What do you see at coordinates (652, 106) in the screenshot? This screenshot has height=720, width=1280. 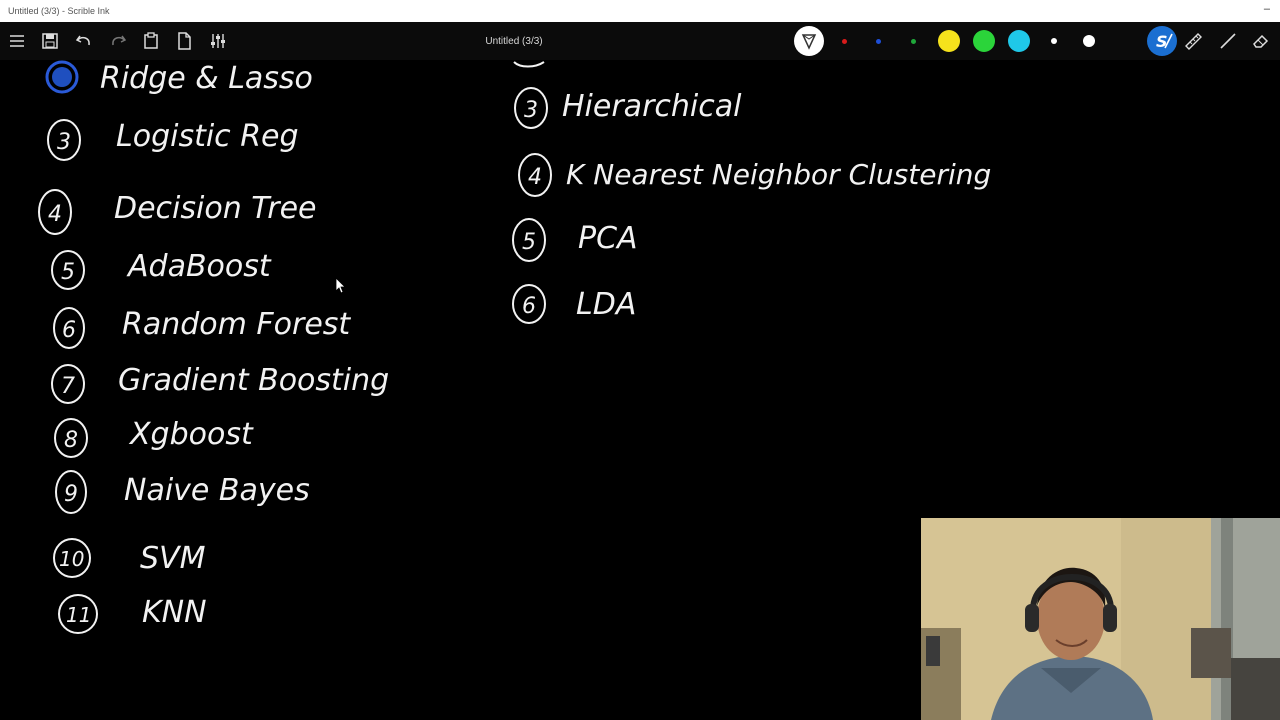 I see `svg-text: Hierarchical` at bounding box center [652, 106].